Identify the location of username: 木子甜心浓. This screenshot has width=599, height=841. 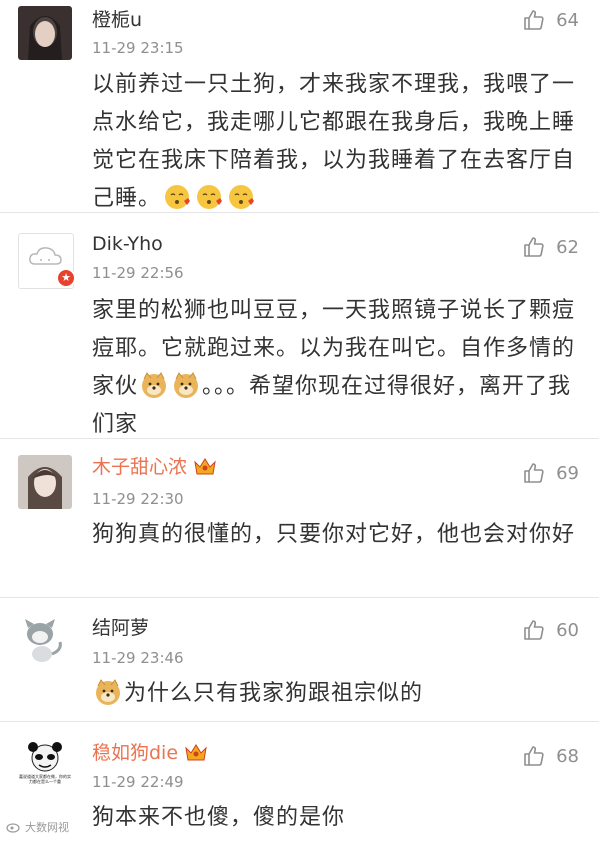
(154, 467).